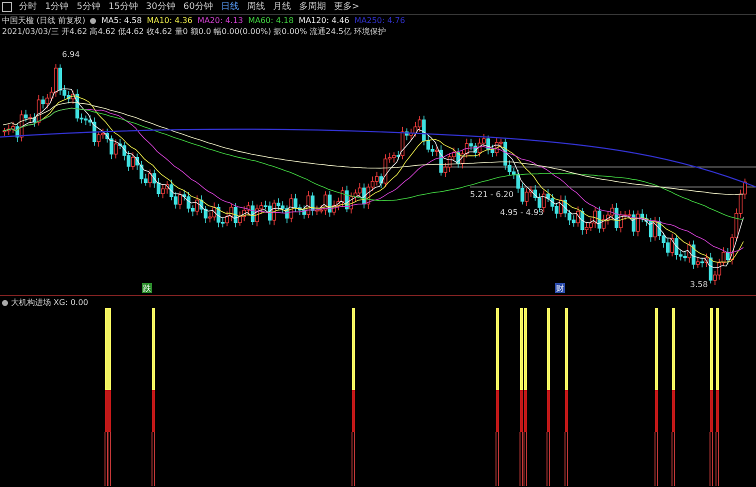  Describe the element at coordinates (147, 288) in the screenshot. I see `event-marker: 跌` at that location.